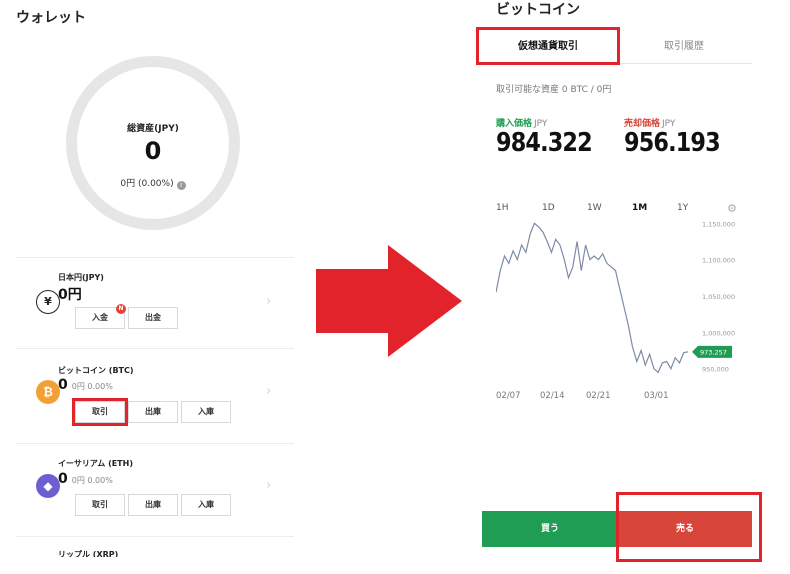 The width and height of the screenshot is (790, 574). What do you see at coordinates (718, 224) in the screenshot?
I see `y-tick-label: 1,150,000` at bounding box center [718, 224].